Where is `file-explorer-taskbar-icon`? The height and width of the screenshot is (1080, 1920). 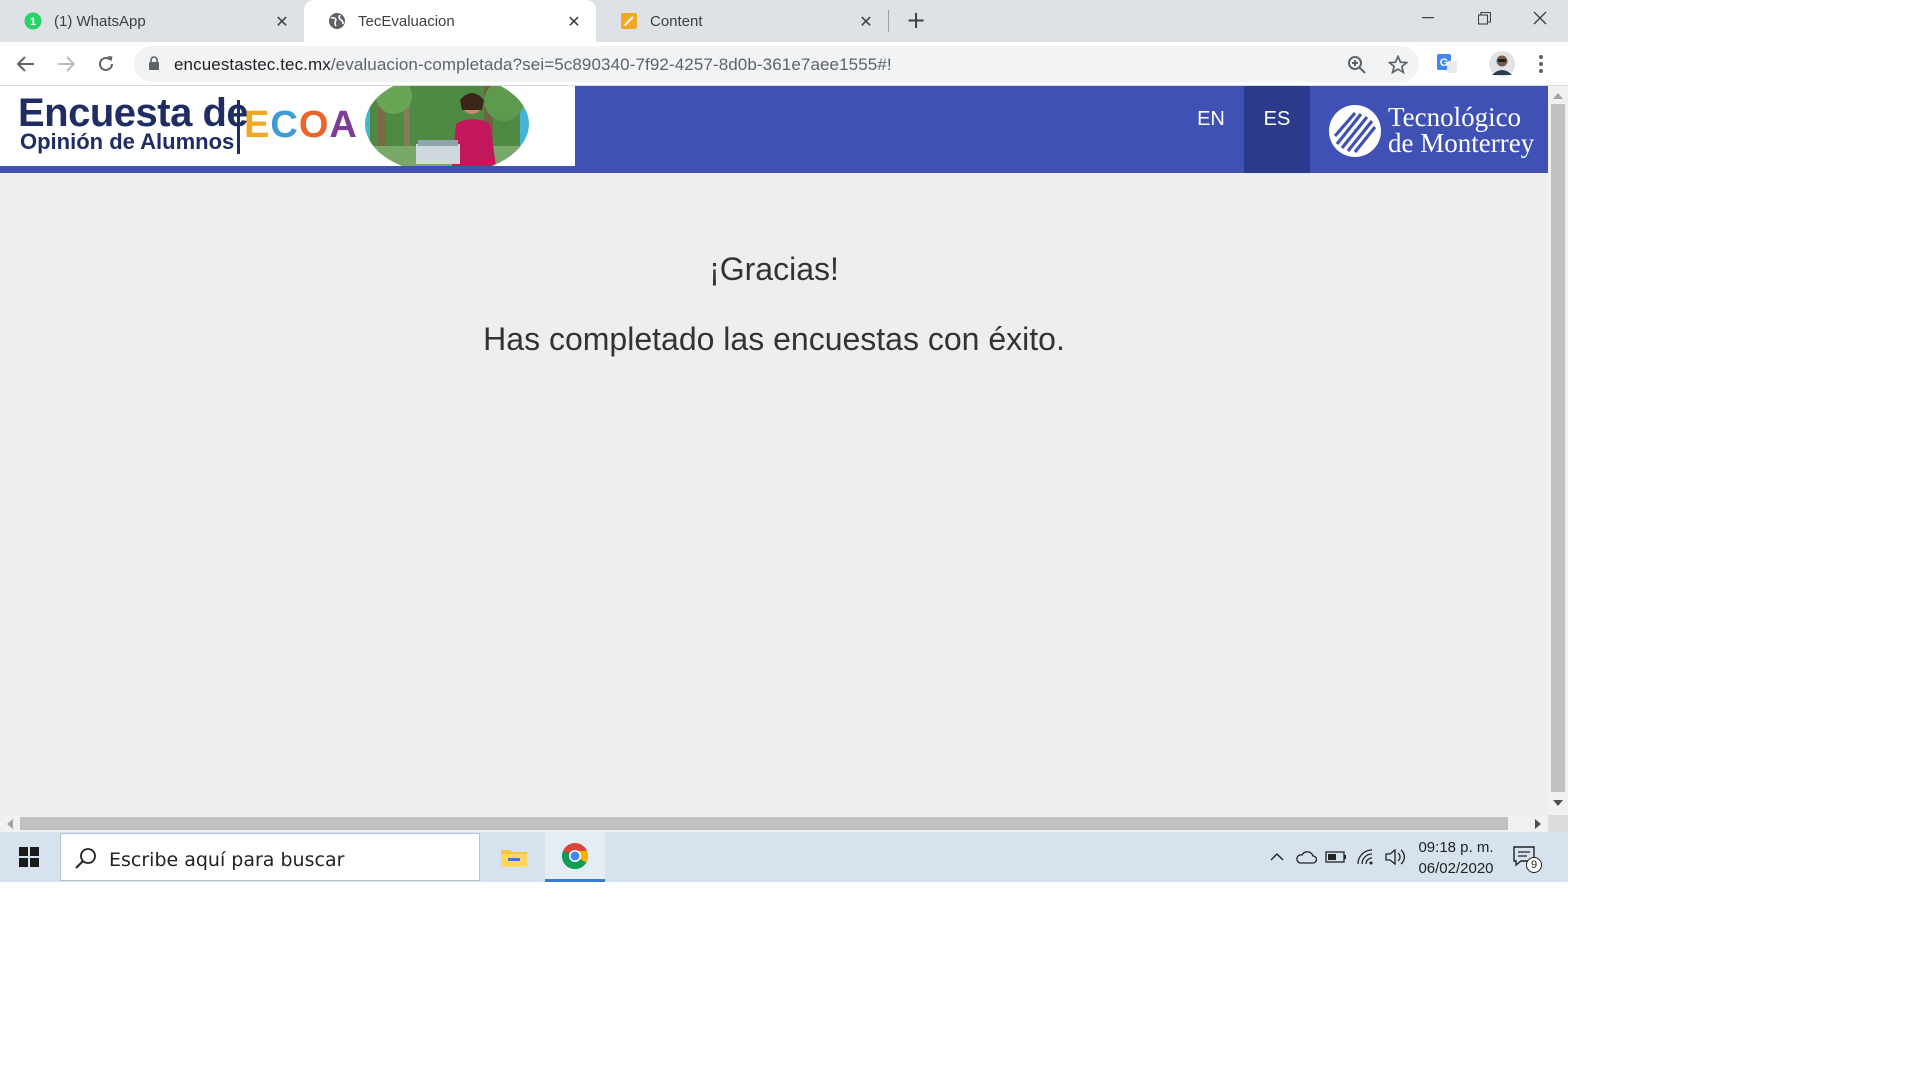
file-explorer-taskbar-icon is located at coordinates (514, 857).